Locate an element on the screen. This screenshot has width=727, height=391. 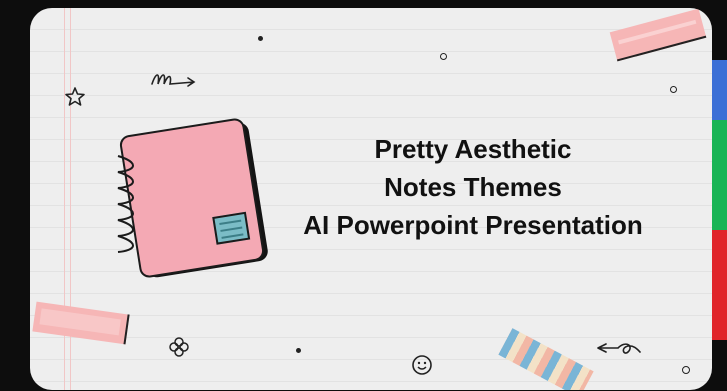
notebook-label is located at coordinates (231, 228).